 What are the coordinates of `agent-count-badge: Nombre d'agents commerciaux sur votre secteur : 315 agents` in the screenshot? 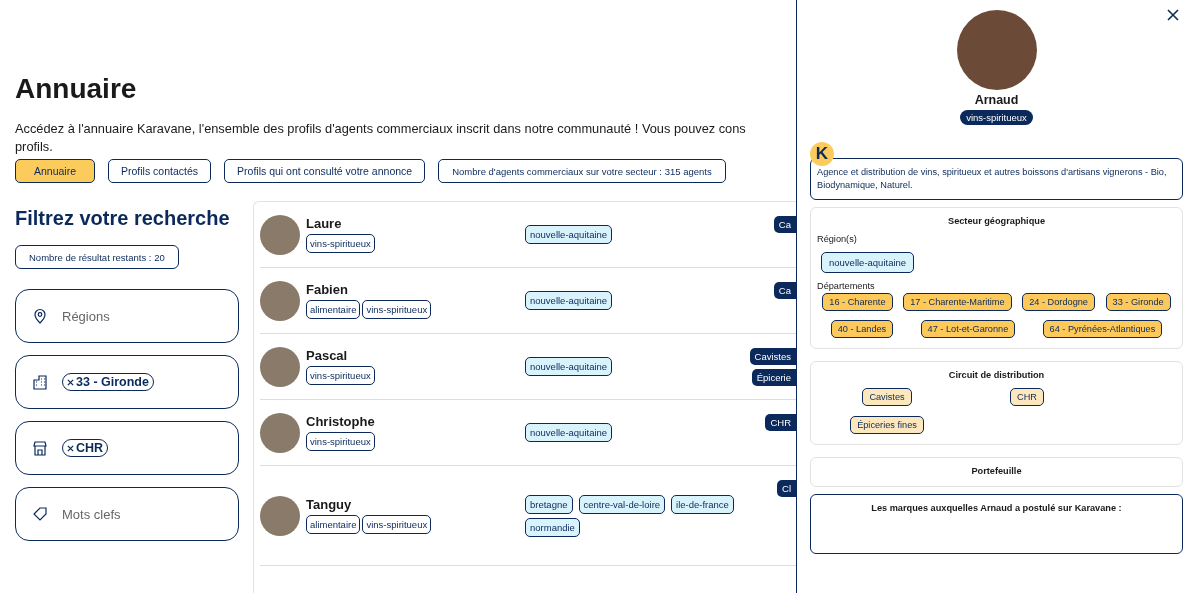 It's located at (582, 171).